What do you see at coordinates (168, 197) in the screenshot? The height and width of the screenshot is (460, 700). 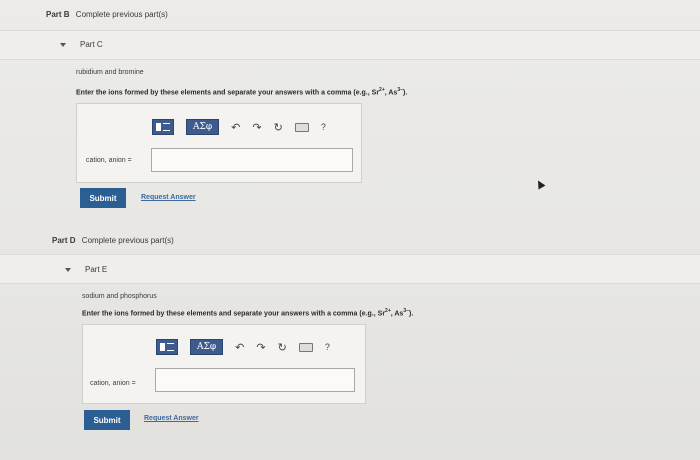 I see `part-c-request-answer-link: Request Answer` at bounding box center [168, 197].